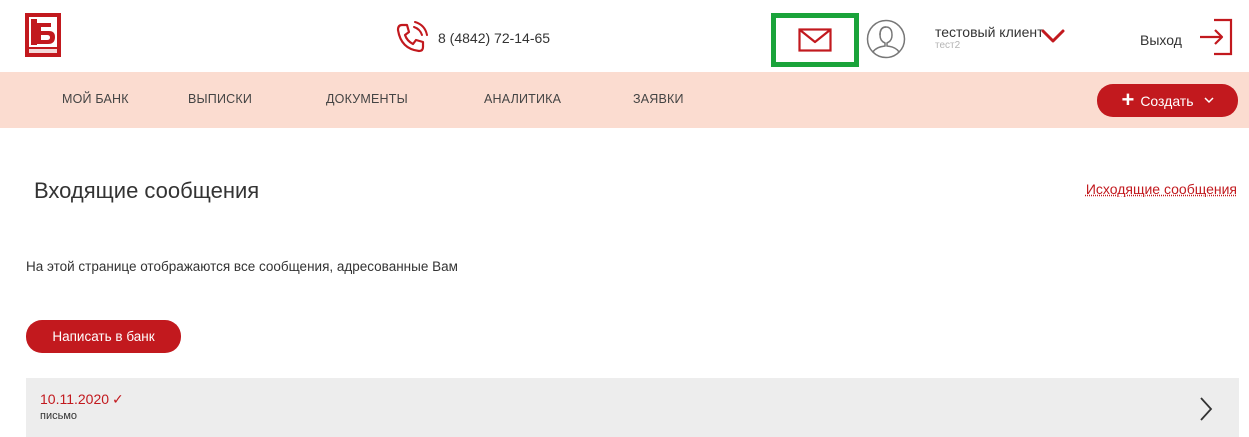  What do you see at coordinates (118, 399) in the screenshot?
I see `read-check-icon: ✓` at bounding box center [118, 399].